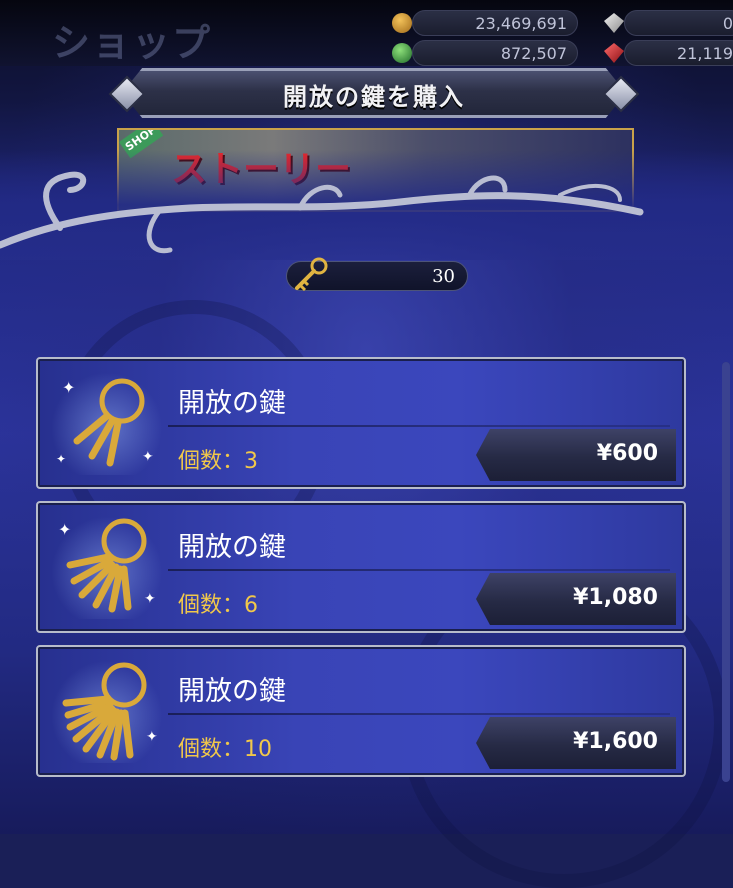 The height and width of the screenshot is (888, 733). What do you see at coordinates (218, 605) in the screenshot?
I see `product-quantity: 個数：6` at bounding box center [218, 605].